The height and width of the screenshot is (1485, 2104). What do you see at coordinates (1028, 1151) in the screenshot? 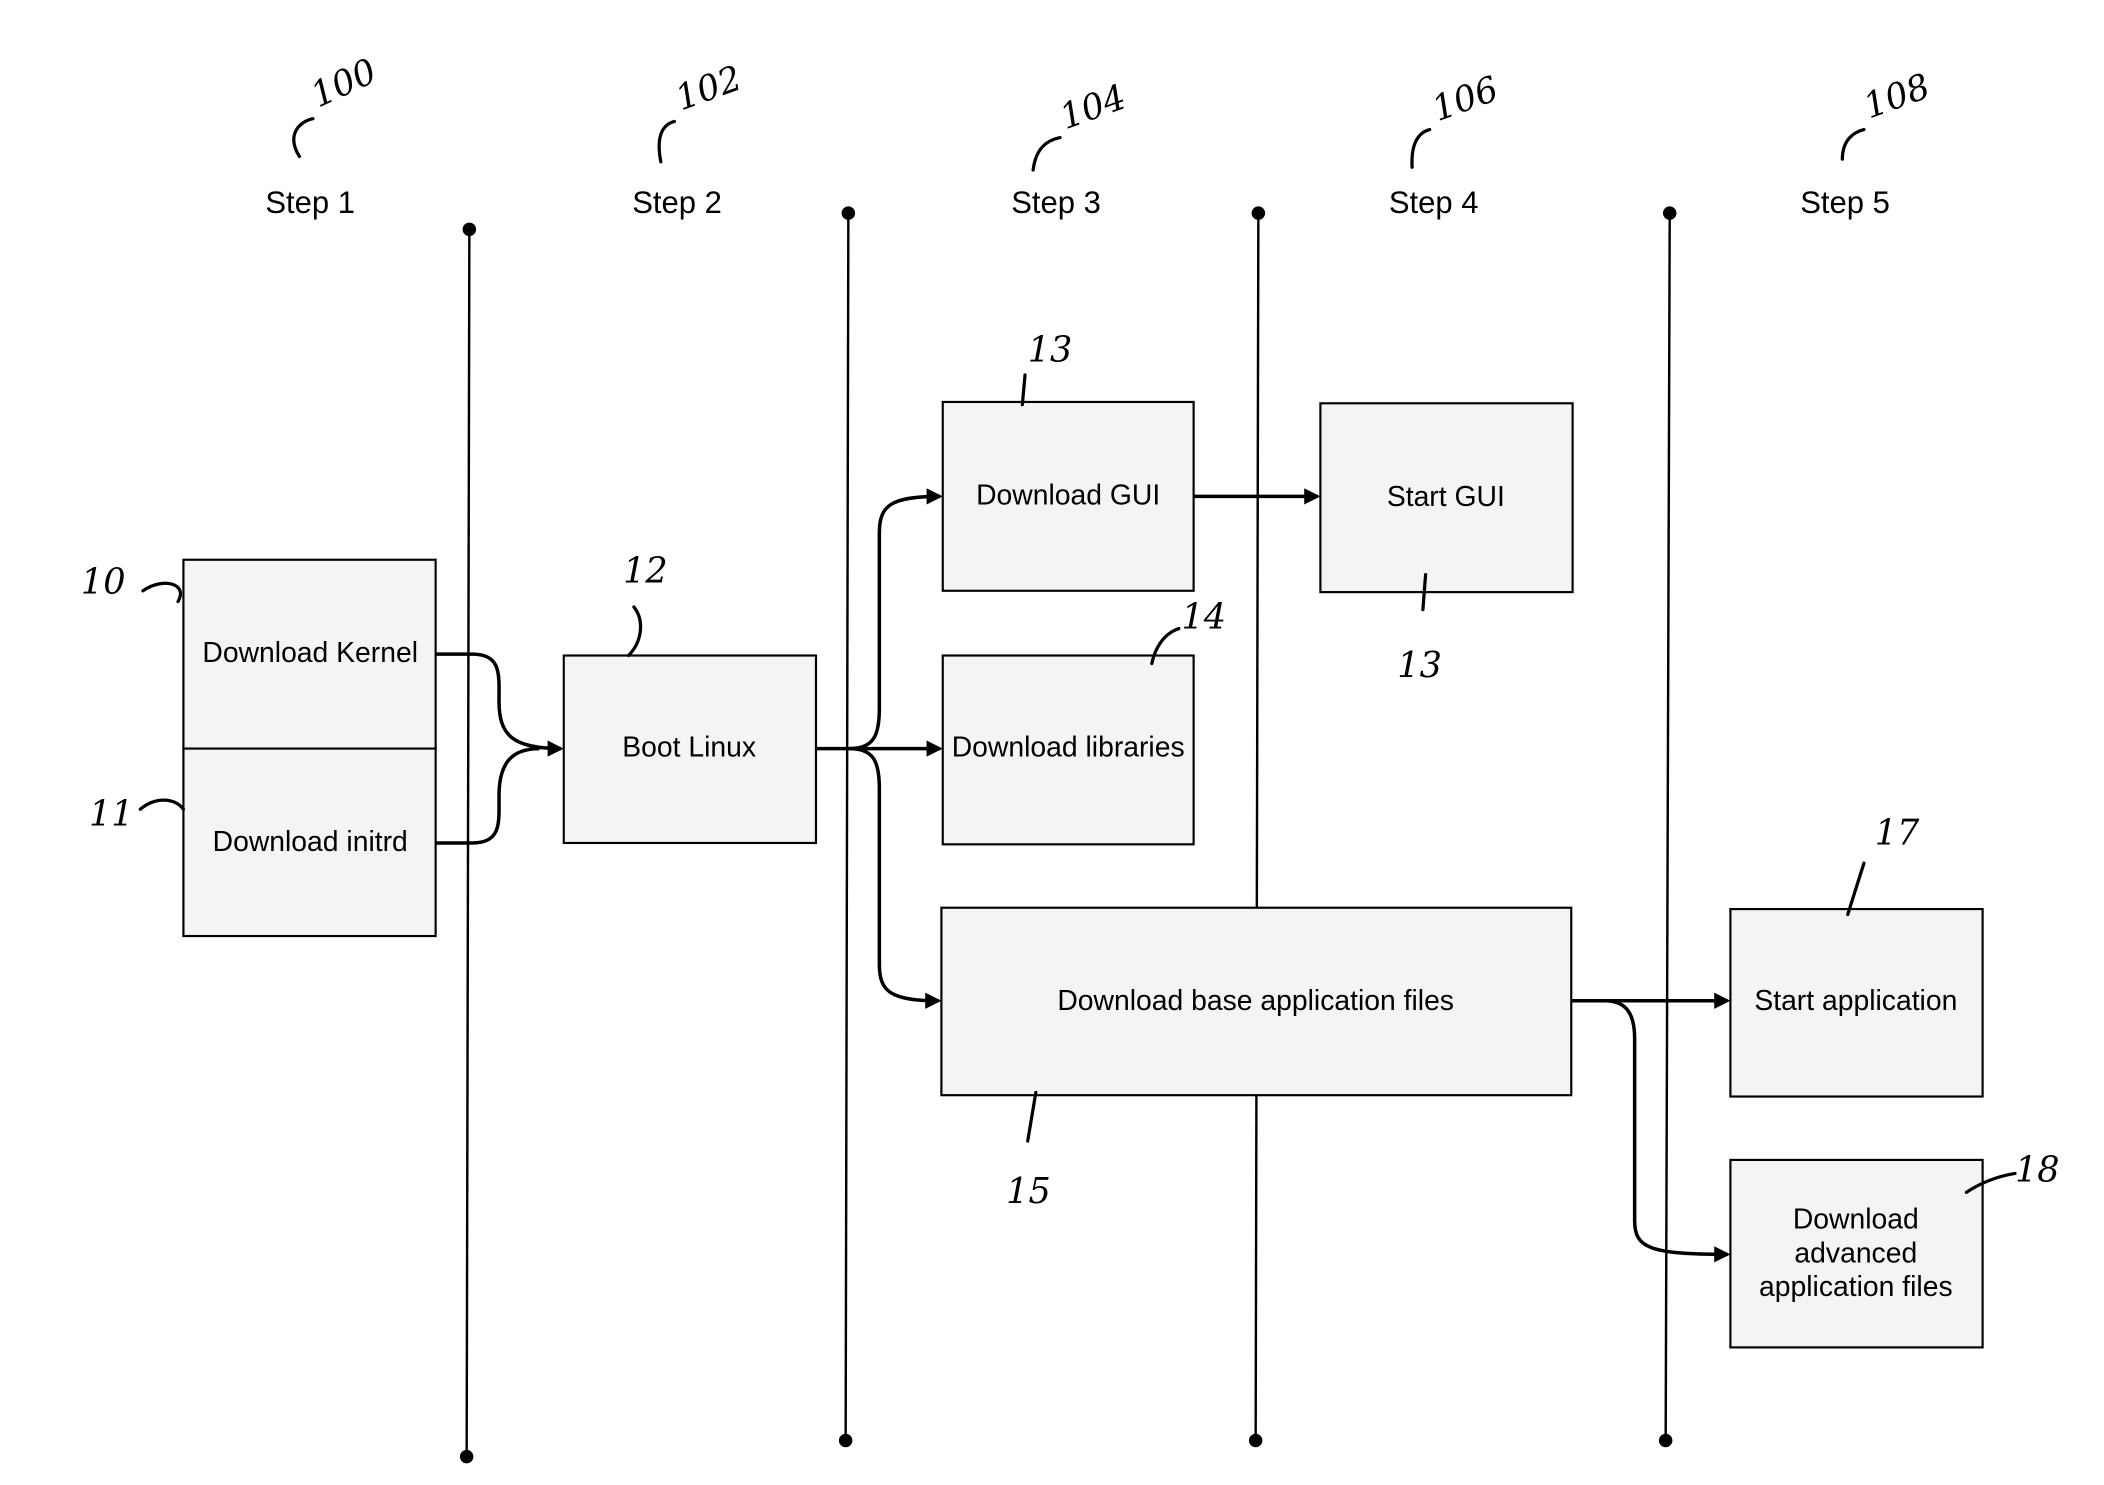
I see `ref-15: 15` at bounding box center [1028, 1151].